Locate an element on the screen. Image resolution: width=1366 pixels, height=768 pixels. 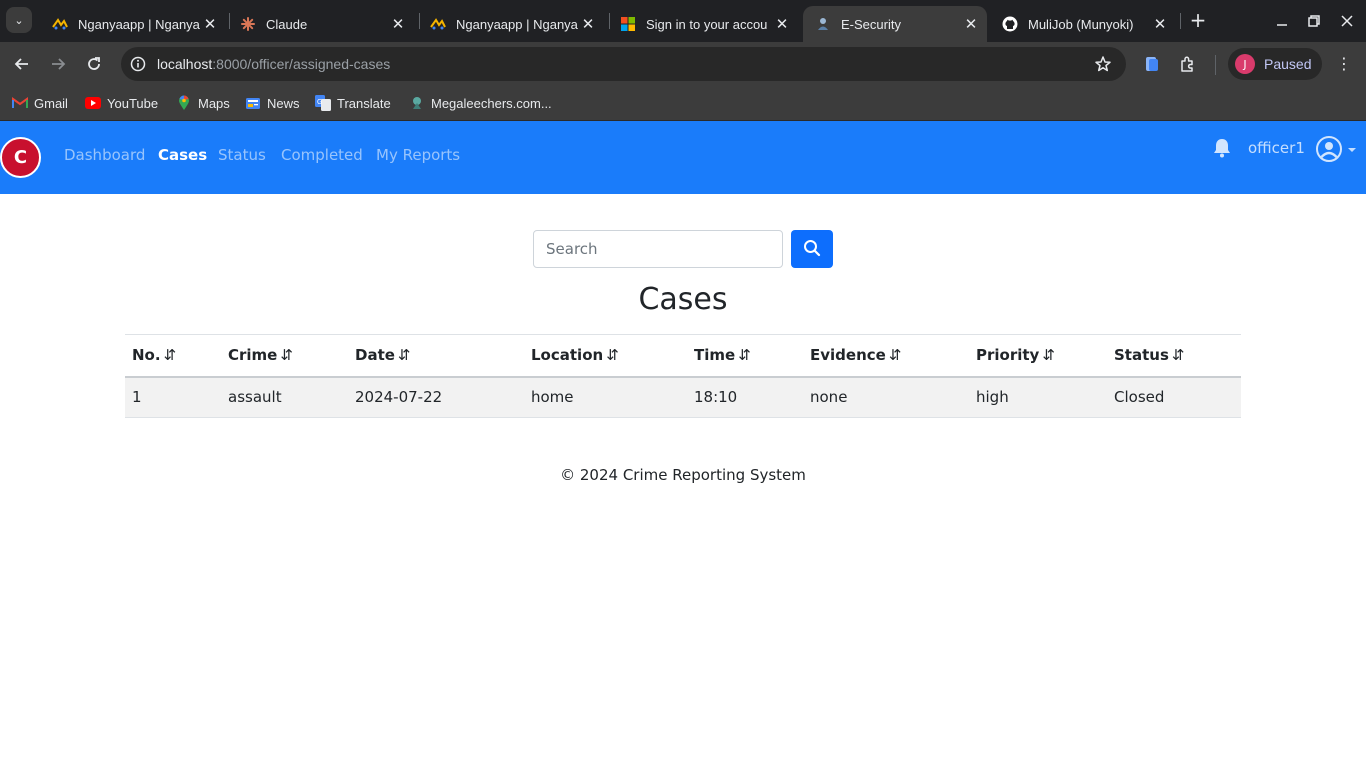
column-header-status: Status ⇵ is located at coordinates (1174, 356).